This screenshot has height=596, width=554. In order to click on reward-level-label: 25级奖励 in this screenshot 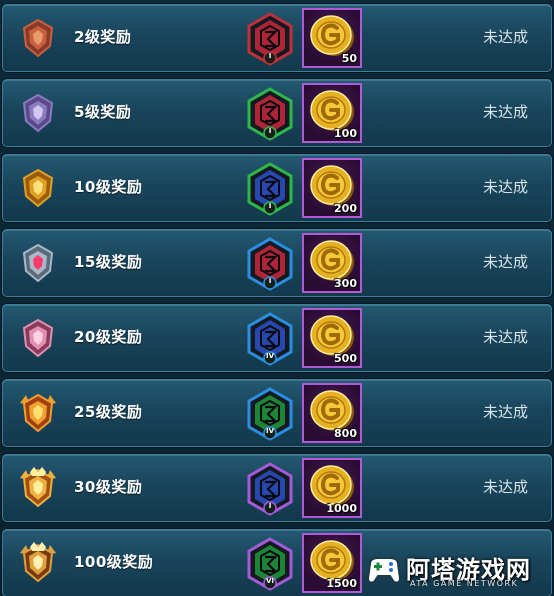, I will do `click(108, 412)`.